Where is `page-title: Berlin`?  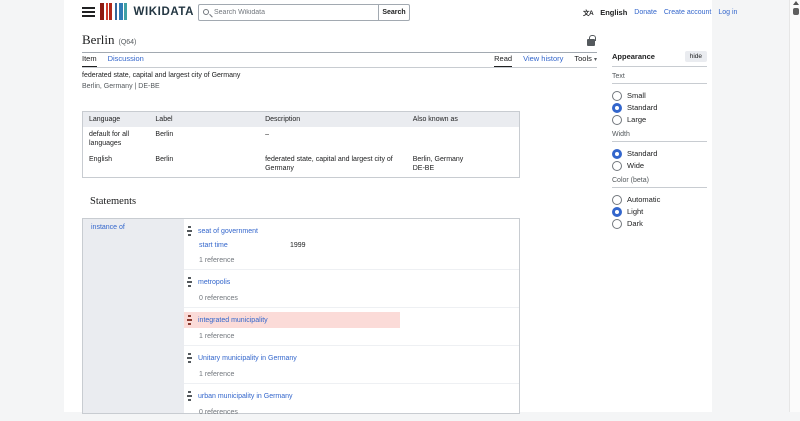 page-title: Berlin is located at coordinates (98, 39).